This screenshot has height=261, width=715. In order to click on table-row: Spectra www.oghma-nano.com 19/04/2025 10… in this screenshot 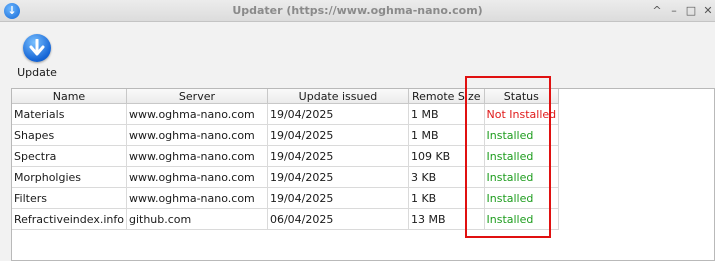, I will do `click(286, 156)`.